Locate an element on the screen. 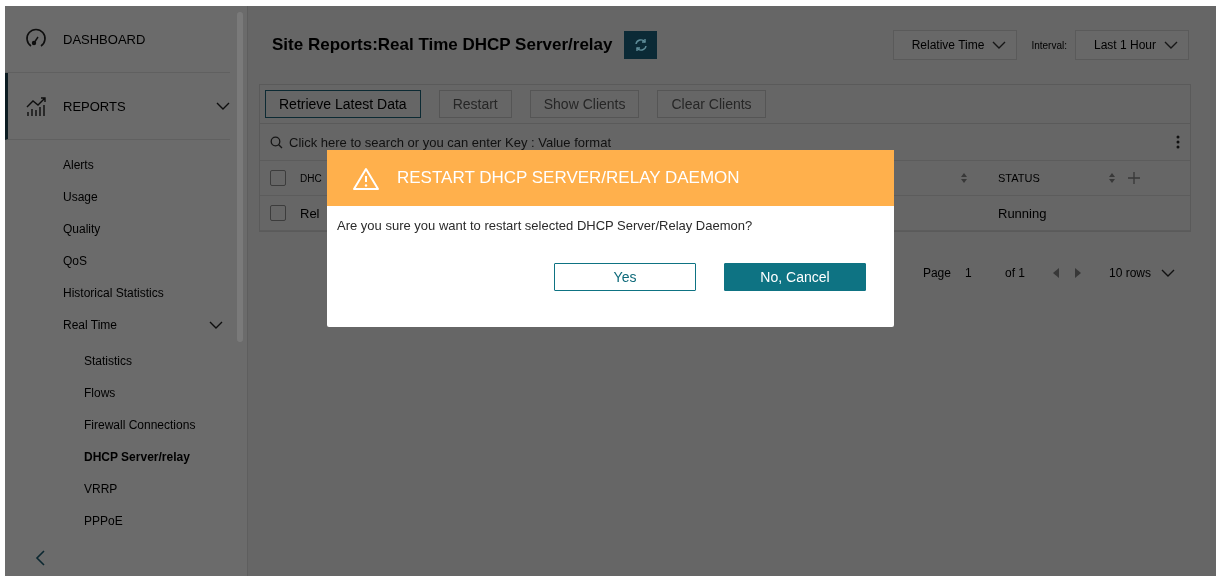 The height and width of the screenshot is (576, 1216). cancel-button: No, Cancel is located at coordinates (795, 277).